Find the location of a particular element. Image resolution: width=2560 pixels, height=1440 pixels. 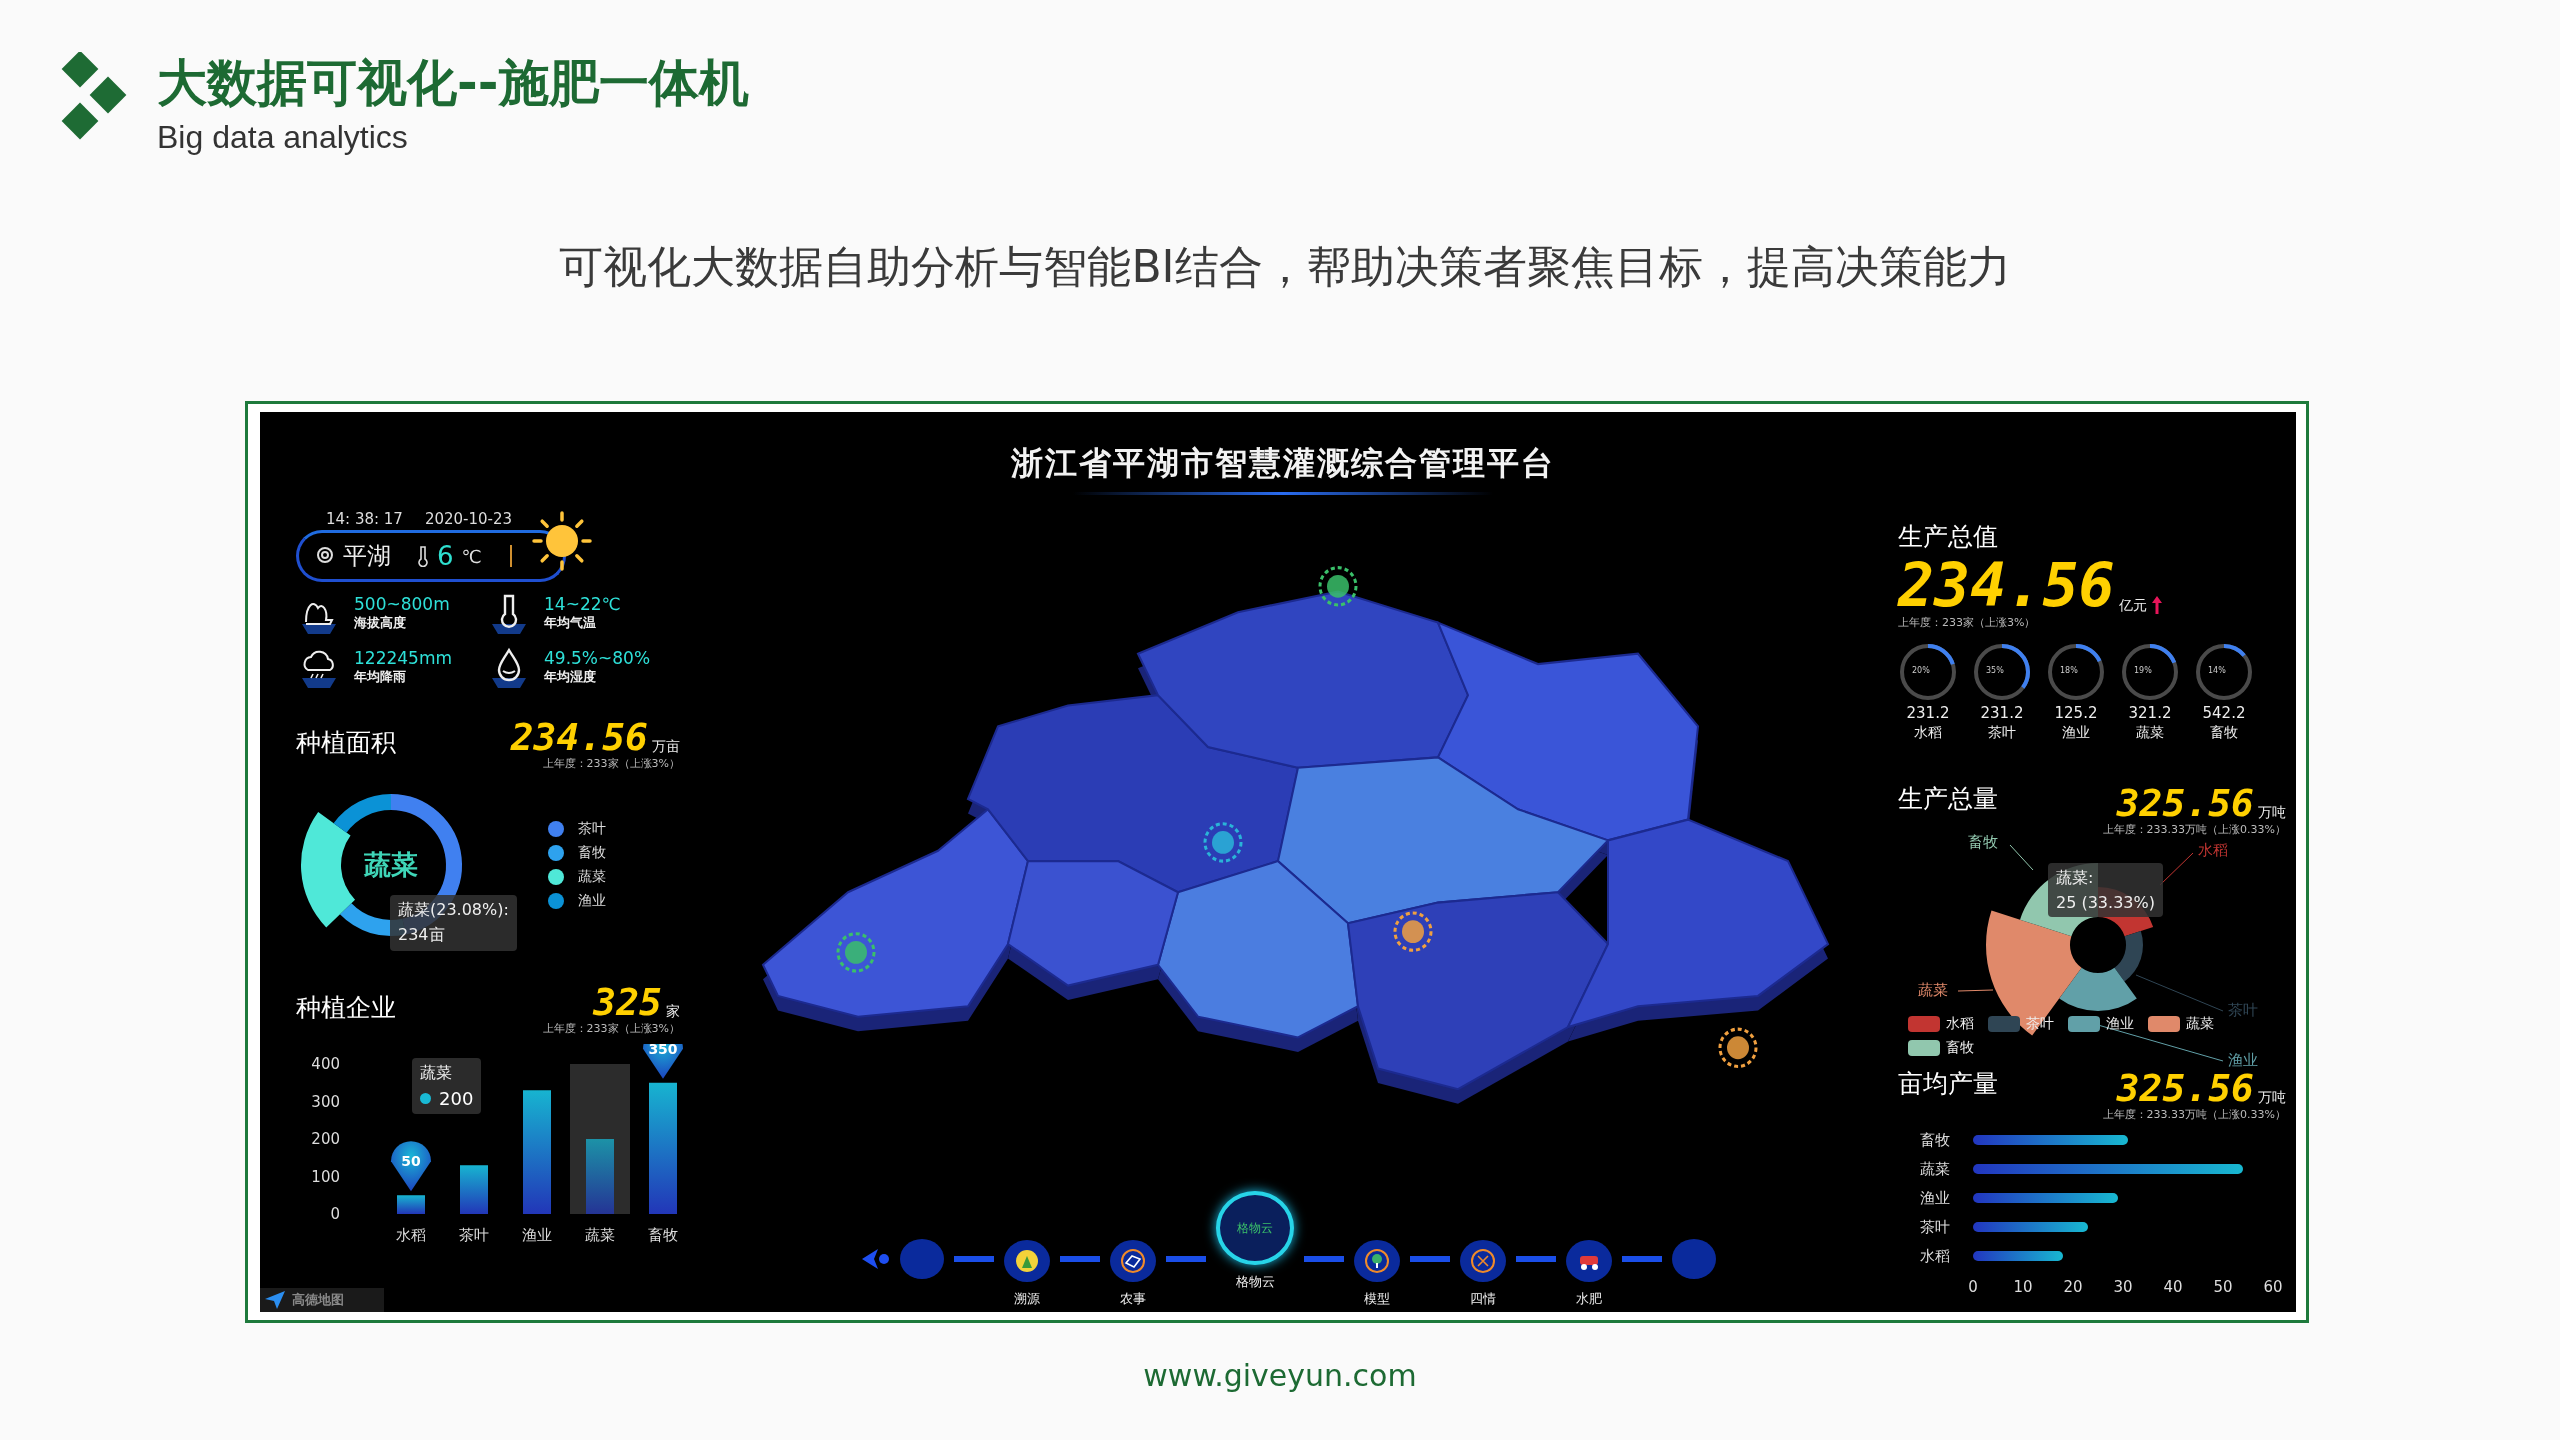

tooltip-title: 蔬菜 is located at coordinates (436, 1073).